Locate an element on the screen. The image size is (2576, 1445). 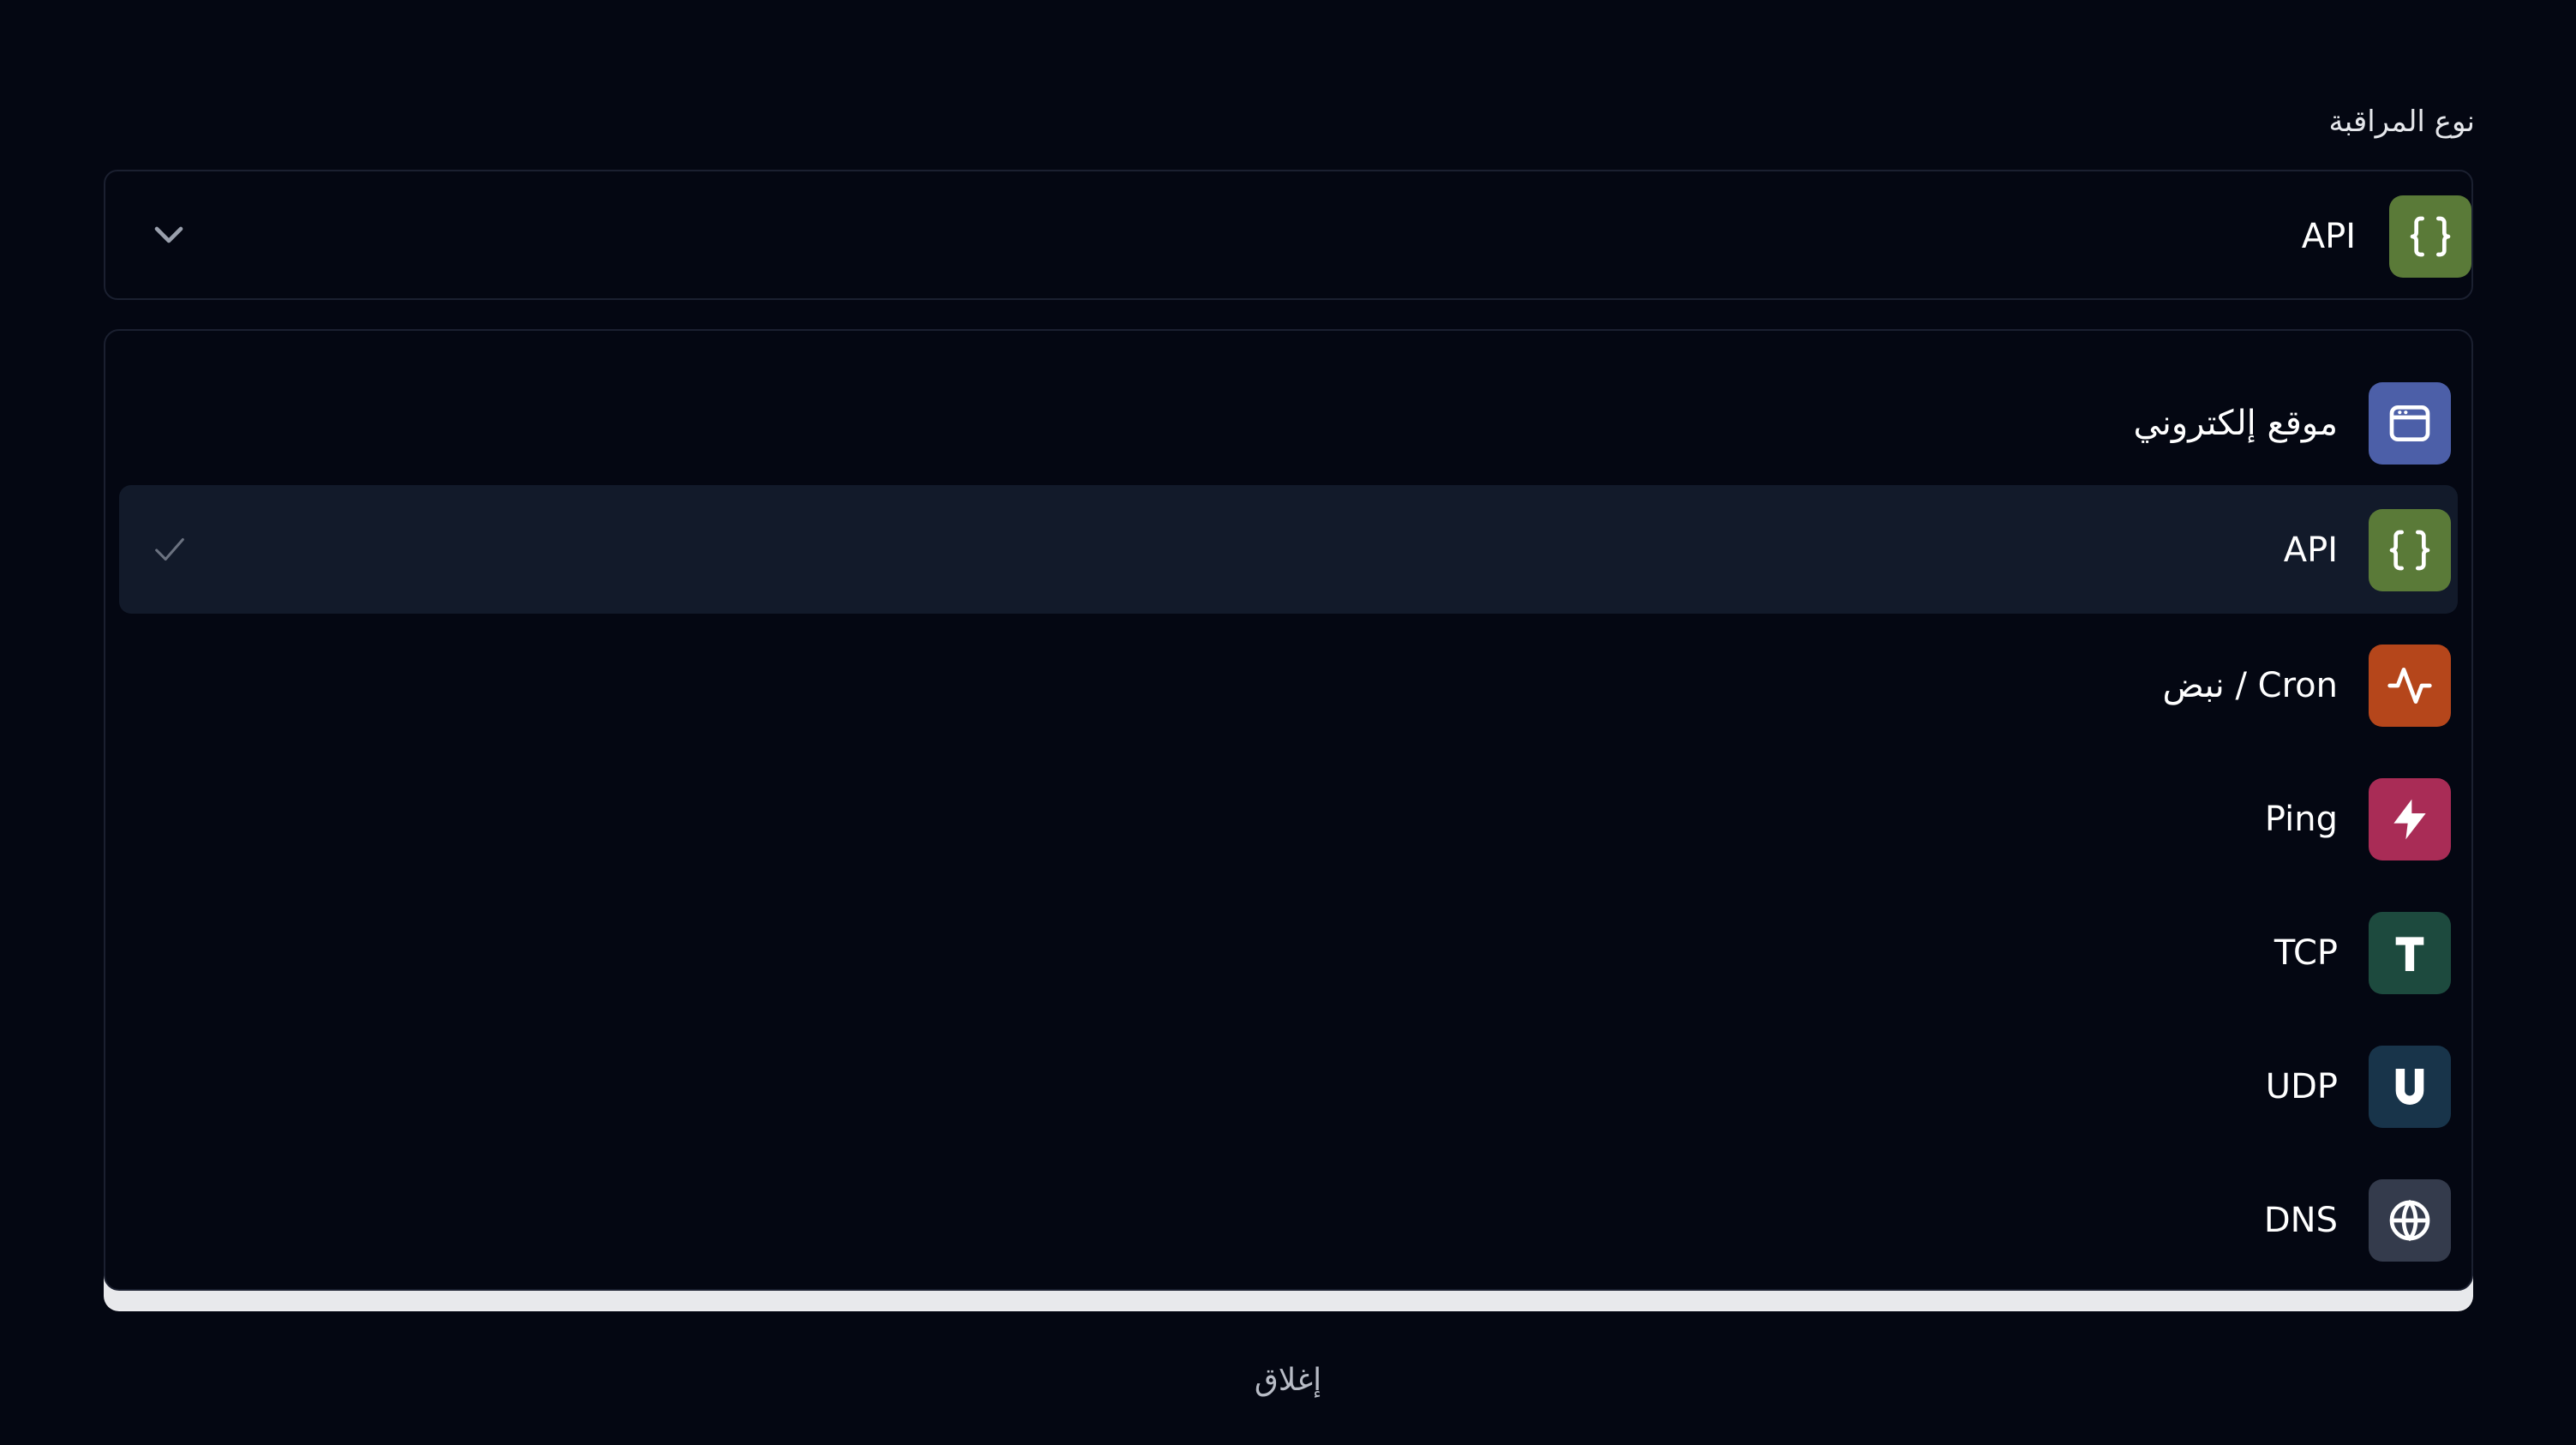
letter-t-icon is located at coordinates (2410, 953).